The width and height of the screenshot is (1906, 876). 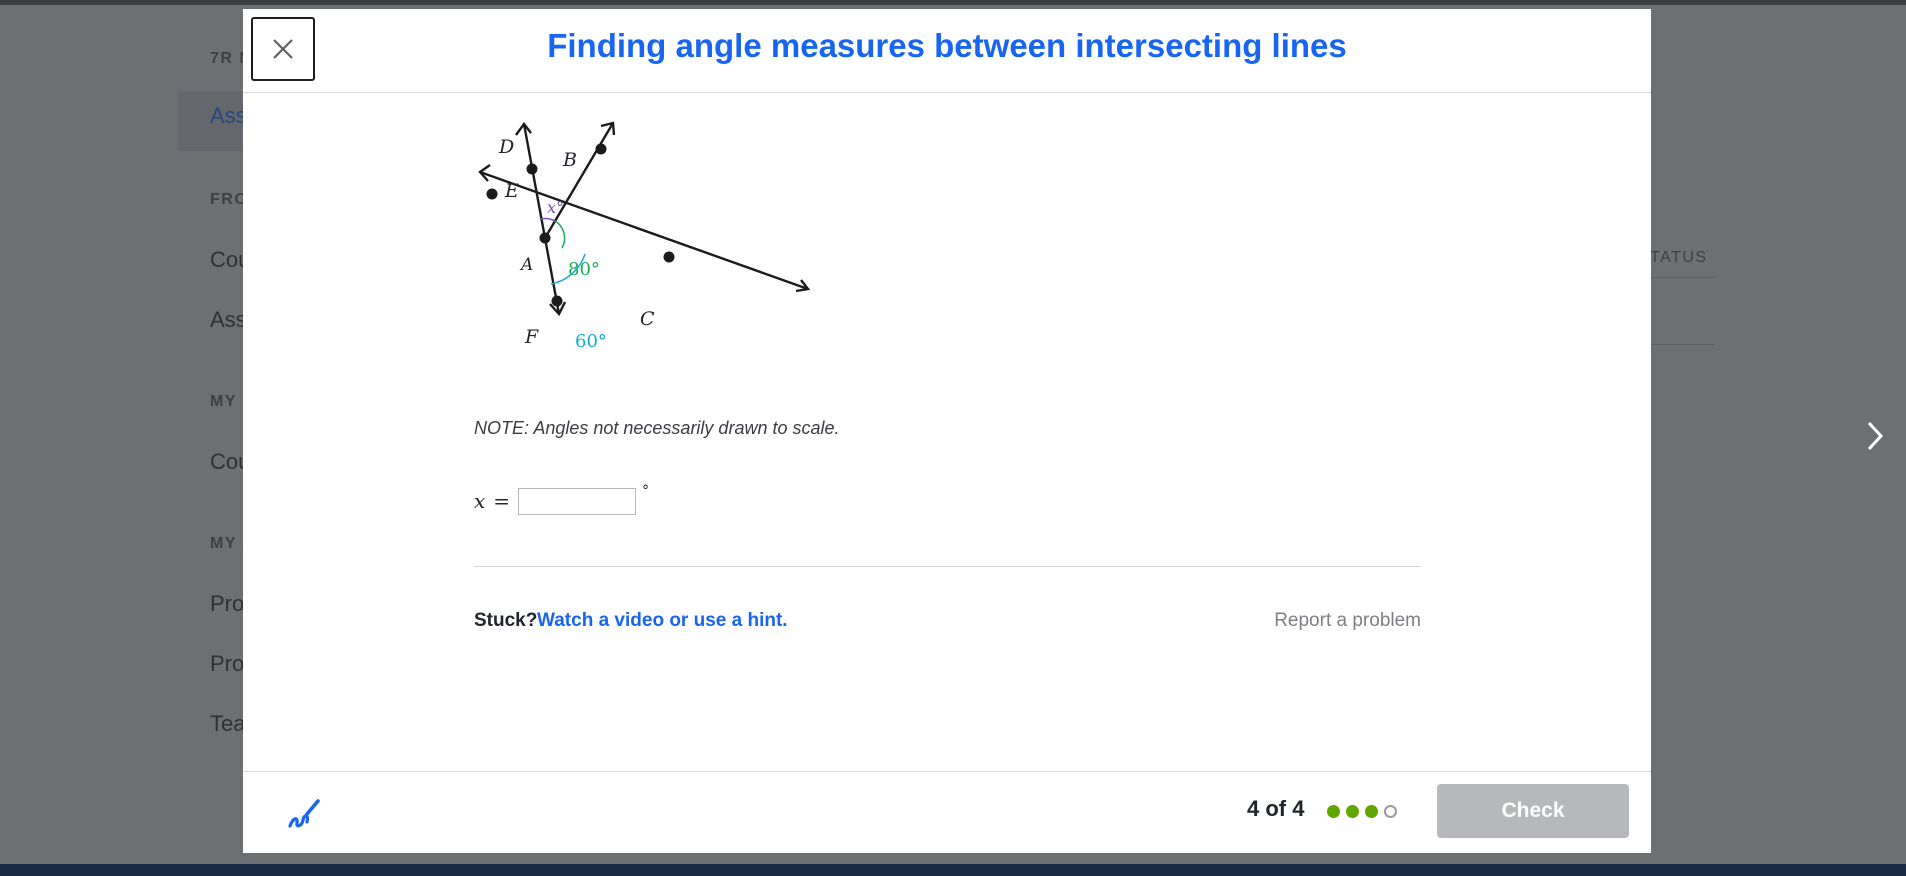 I want to click on bottom-bar, so click(x=953, y=870).